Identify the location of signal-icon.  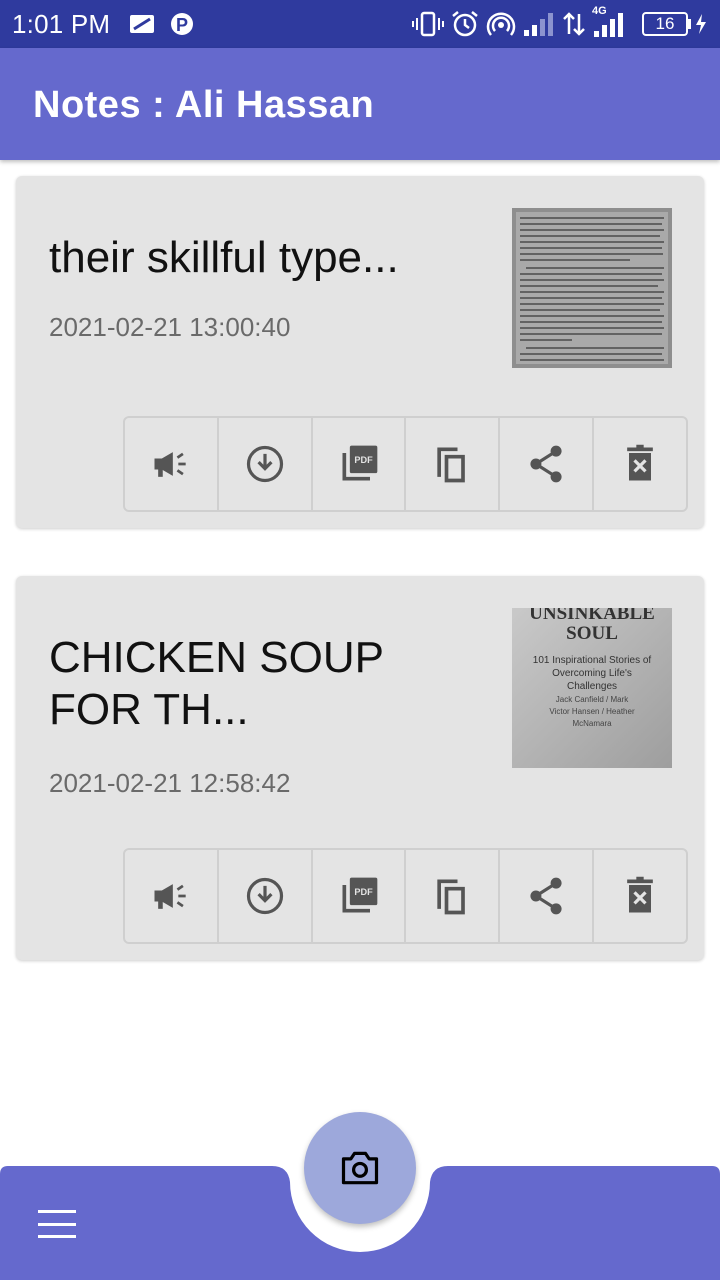
(538, 24).